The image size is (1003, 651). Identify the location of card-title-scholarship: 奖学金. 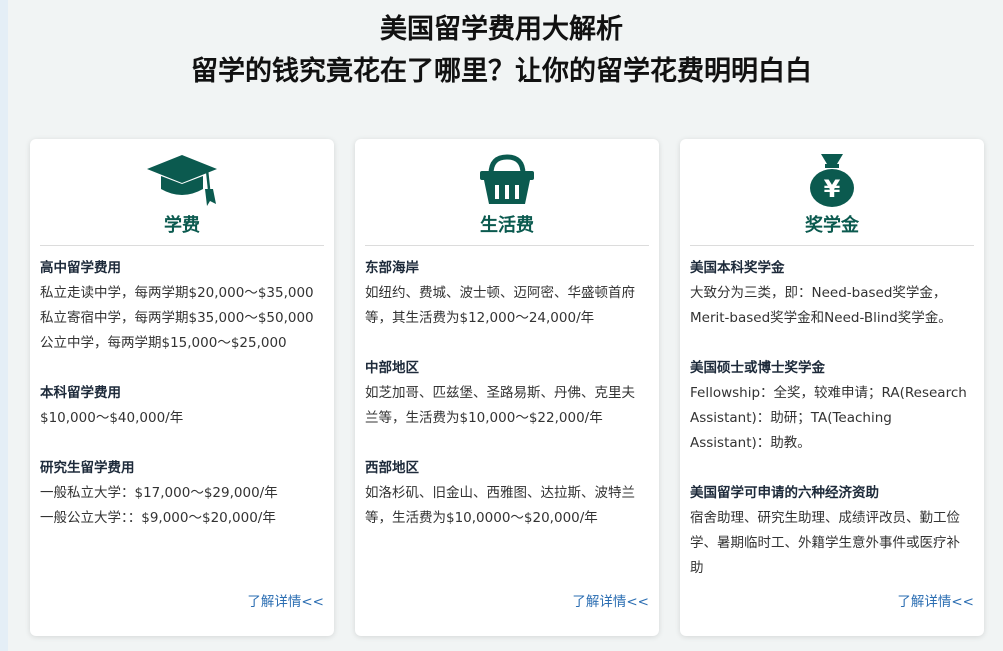
(832, 225).